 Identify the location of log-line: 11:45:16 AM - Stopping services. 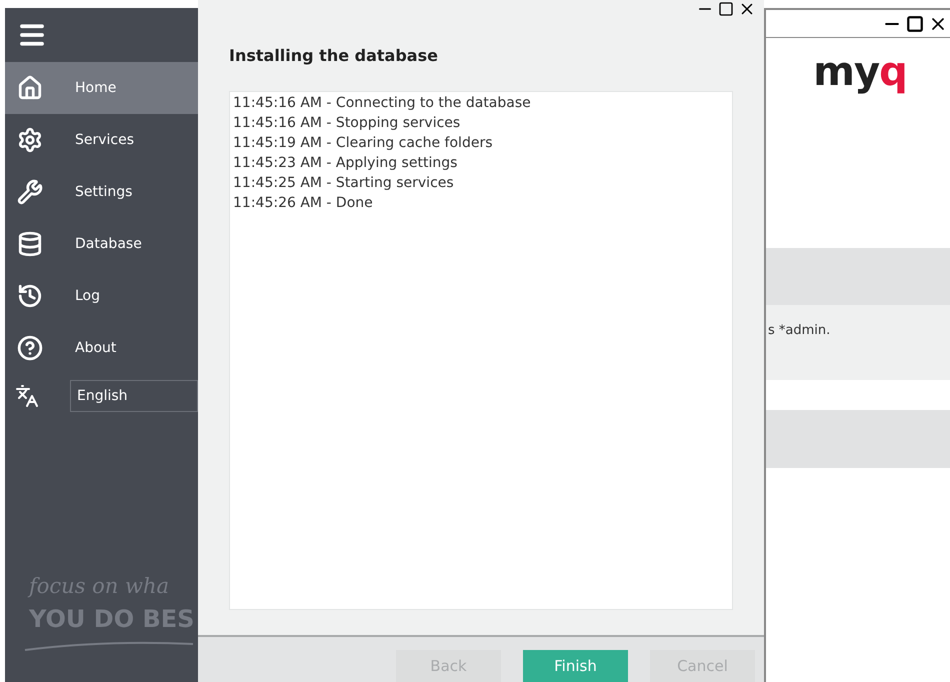
(347, 123).